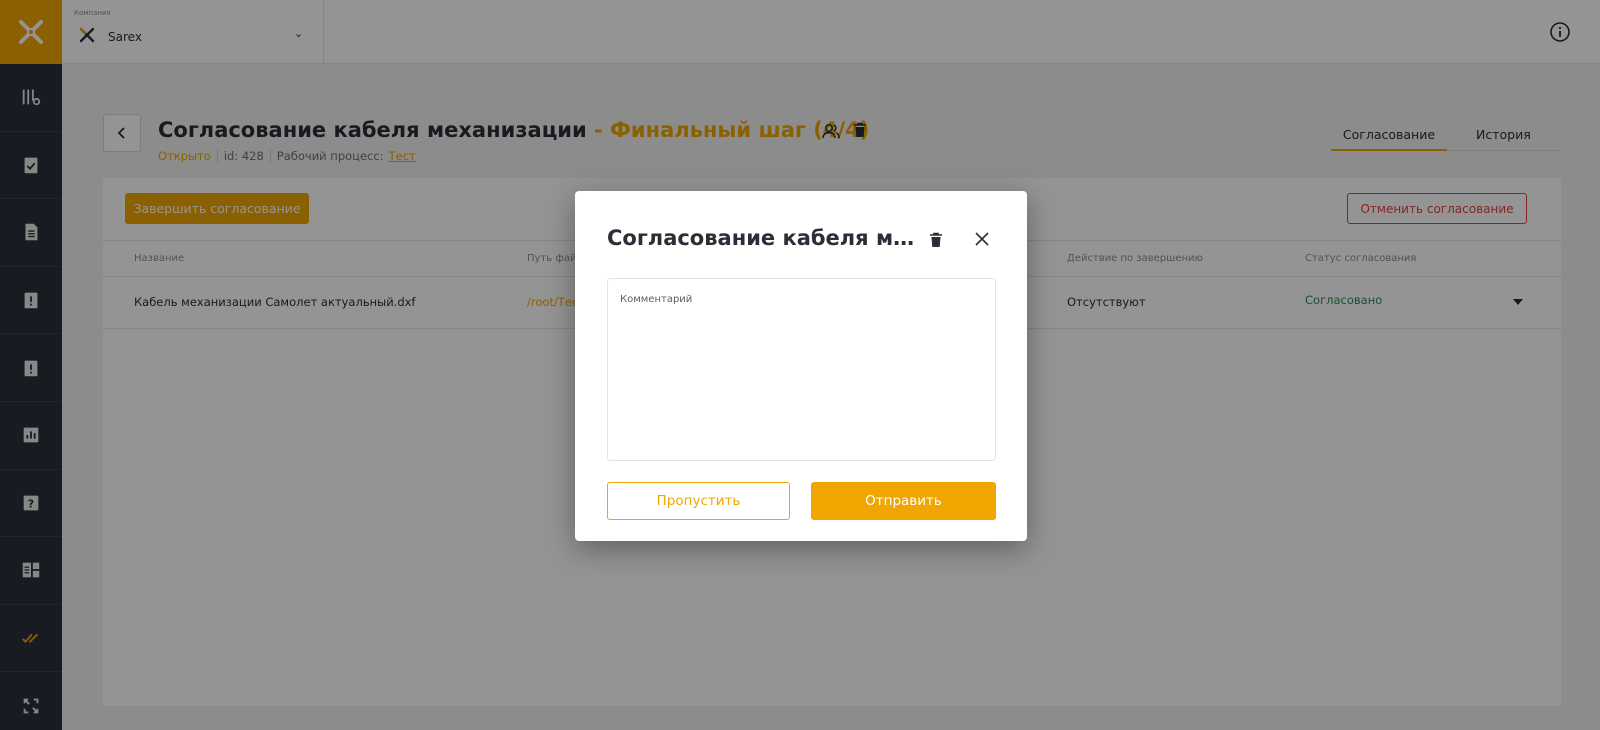 This screenshot has height=730, width=1600. I want to click on close-icon, so click(982, 239).